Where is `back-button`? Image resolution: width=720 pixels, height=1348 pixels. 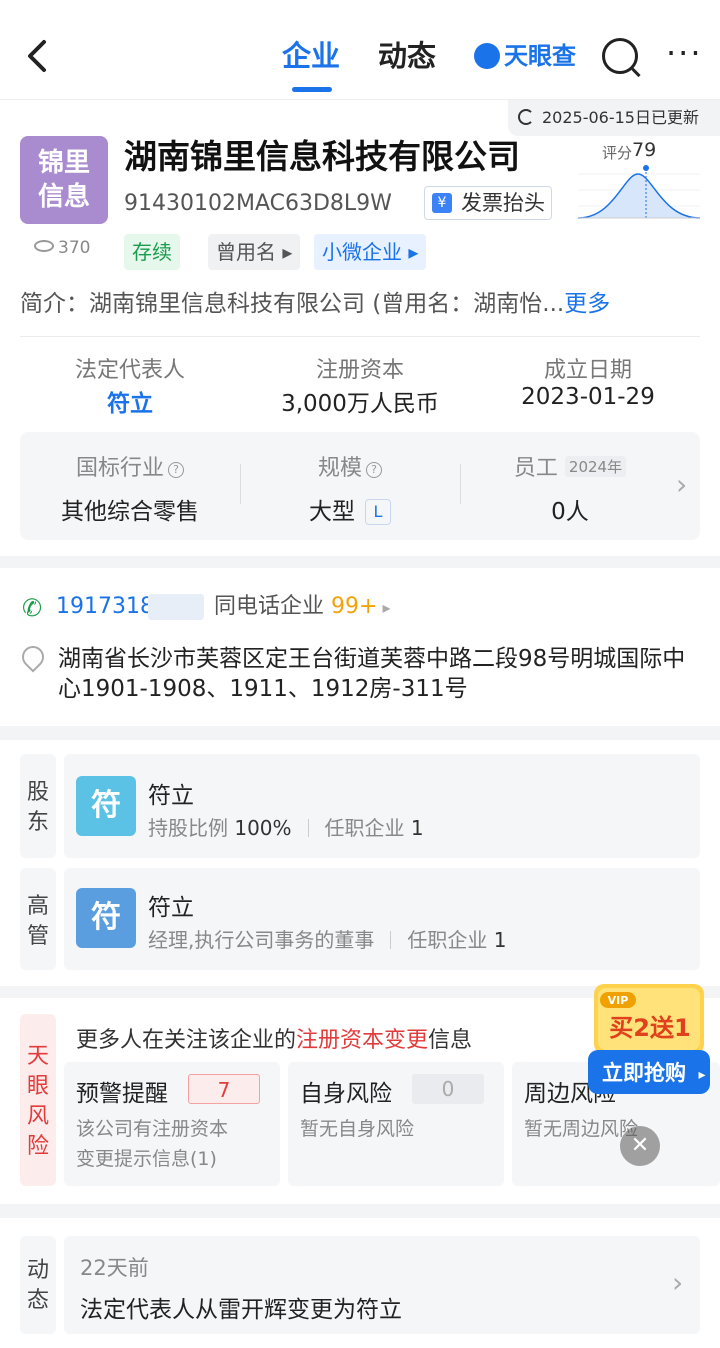 back-button is located at coordinates (40, 56).